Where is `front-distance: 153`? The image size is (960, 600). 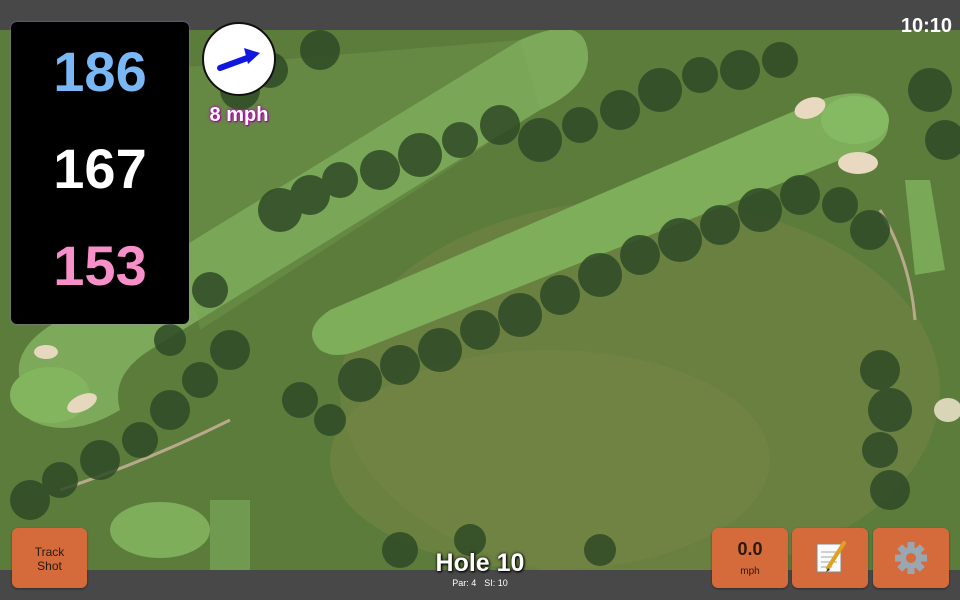 front-distance: 153 is located at coordinates (100, 265).